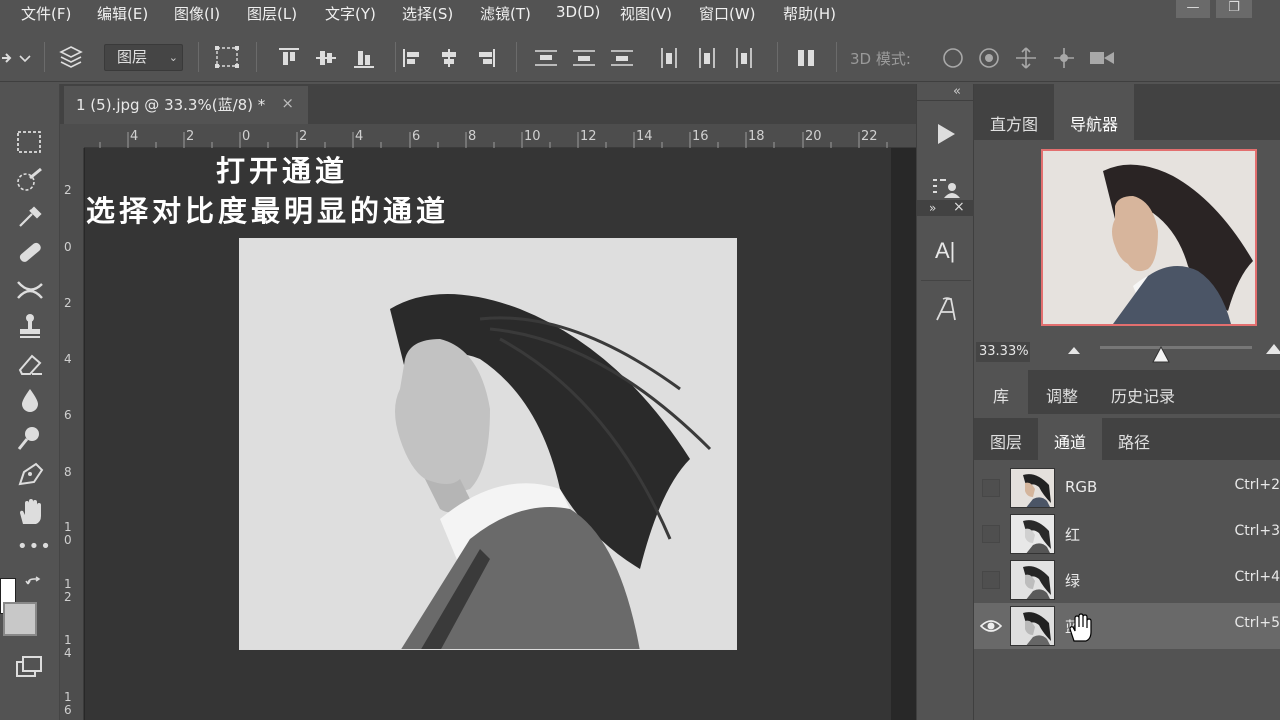  What do you see at coordinates (1193, 9) in the screenshot?
I see `minimize-button: —` at bounding box center [1193, 9].